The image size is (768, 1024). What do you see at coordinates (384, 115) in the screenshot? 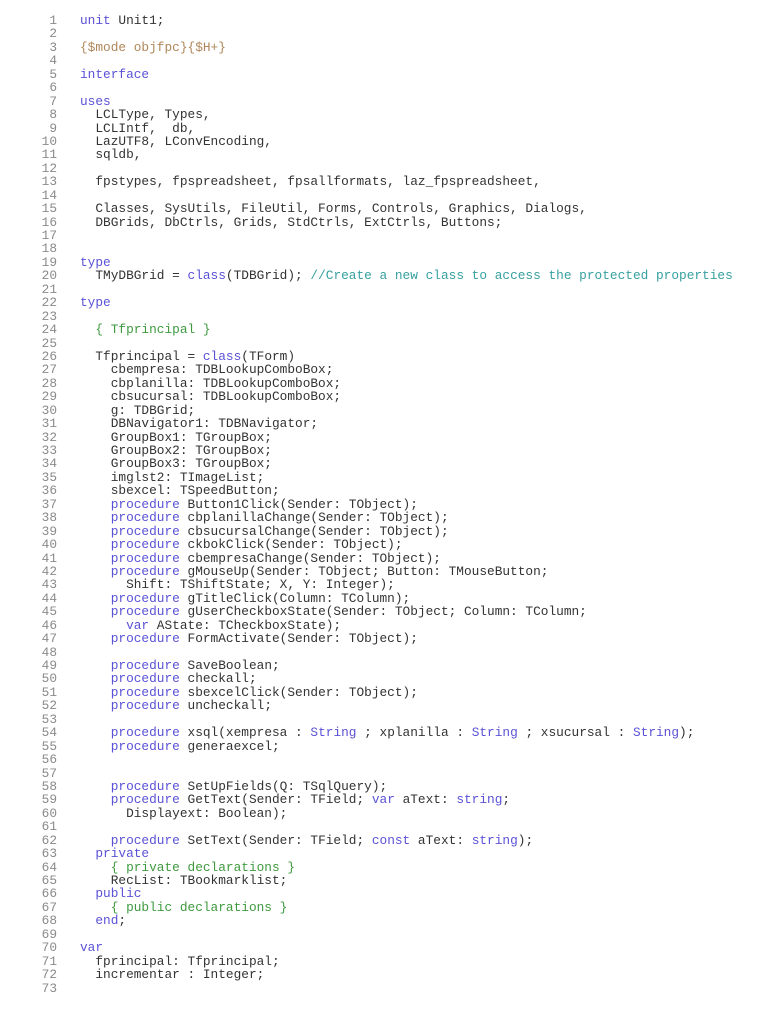
I see `code-line: 8 LCLType, Types,` at bounding box center [384, 115].